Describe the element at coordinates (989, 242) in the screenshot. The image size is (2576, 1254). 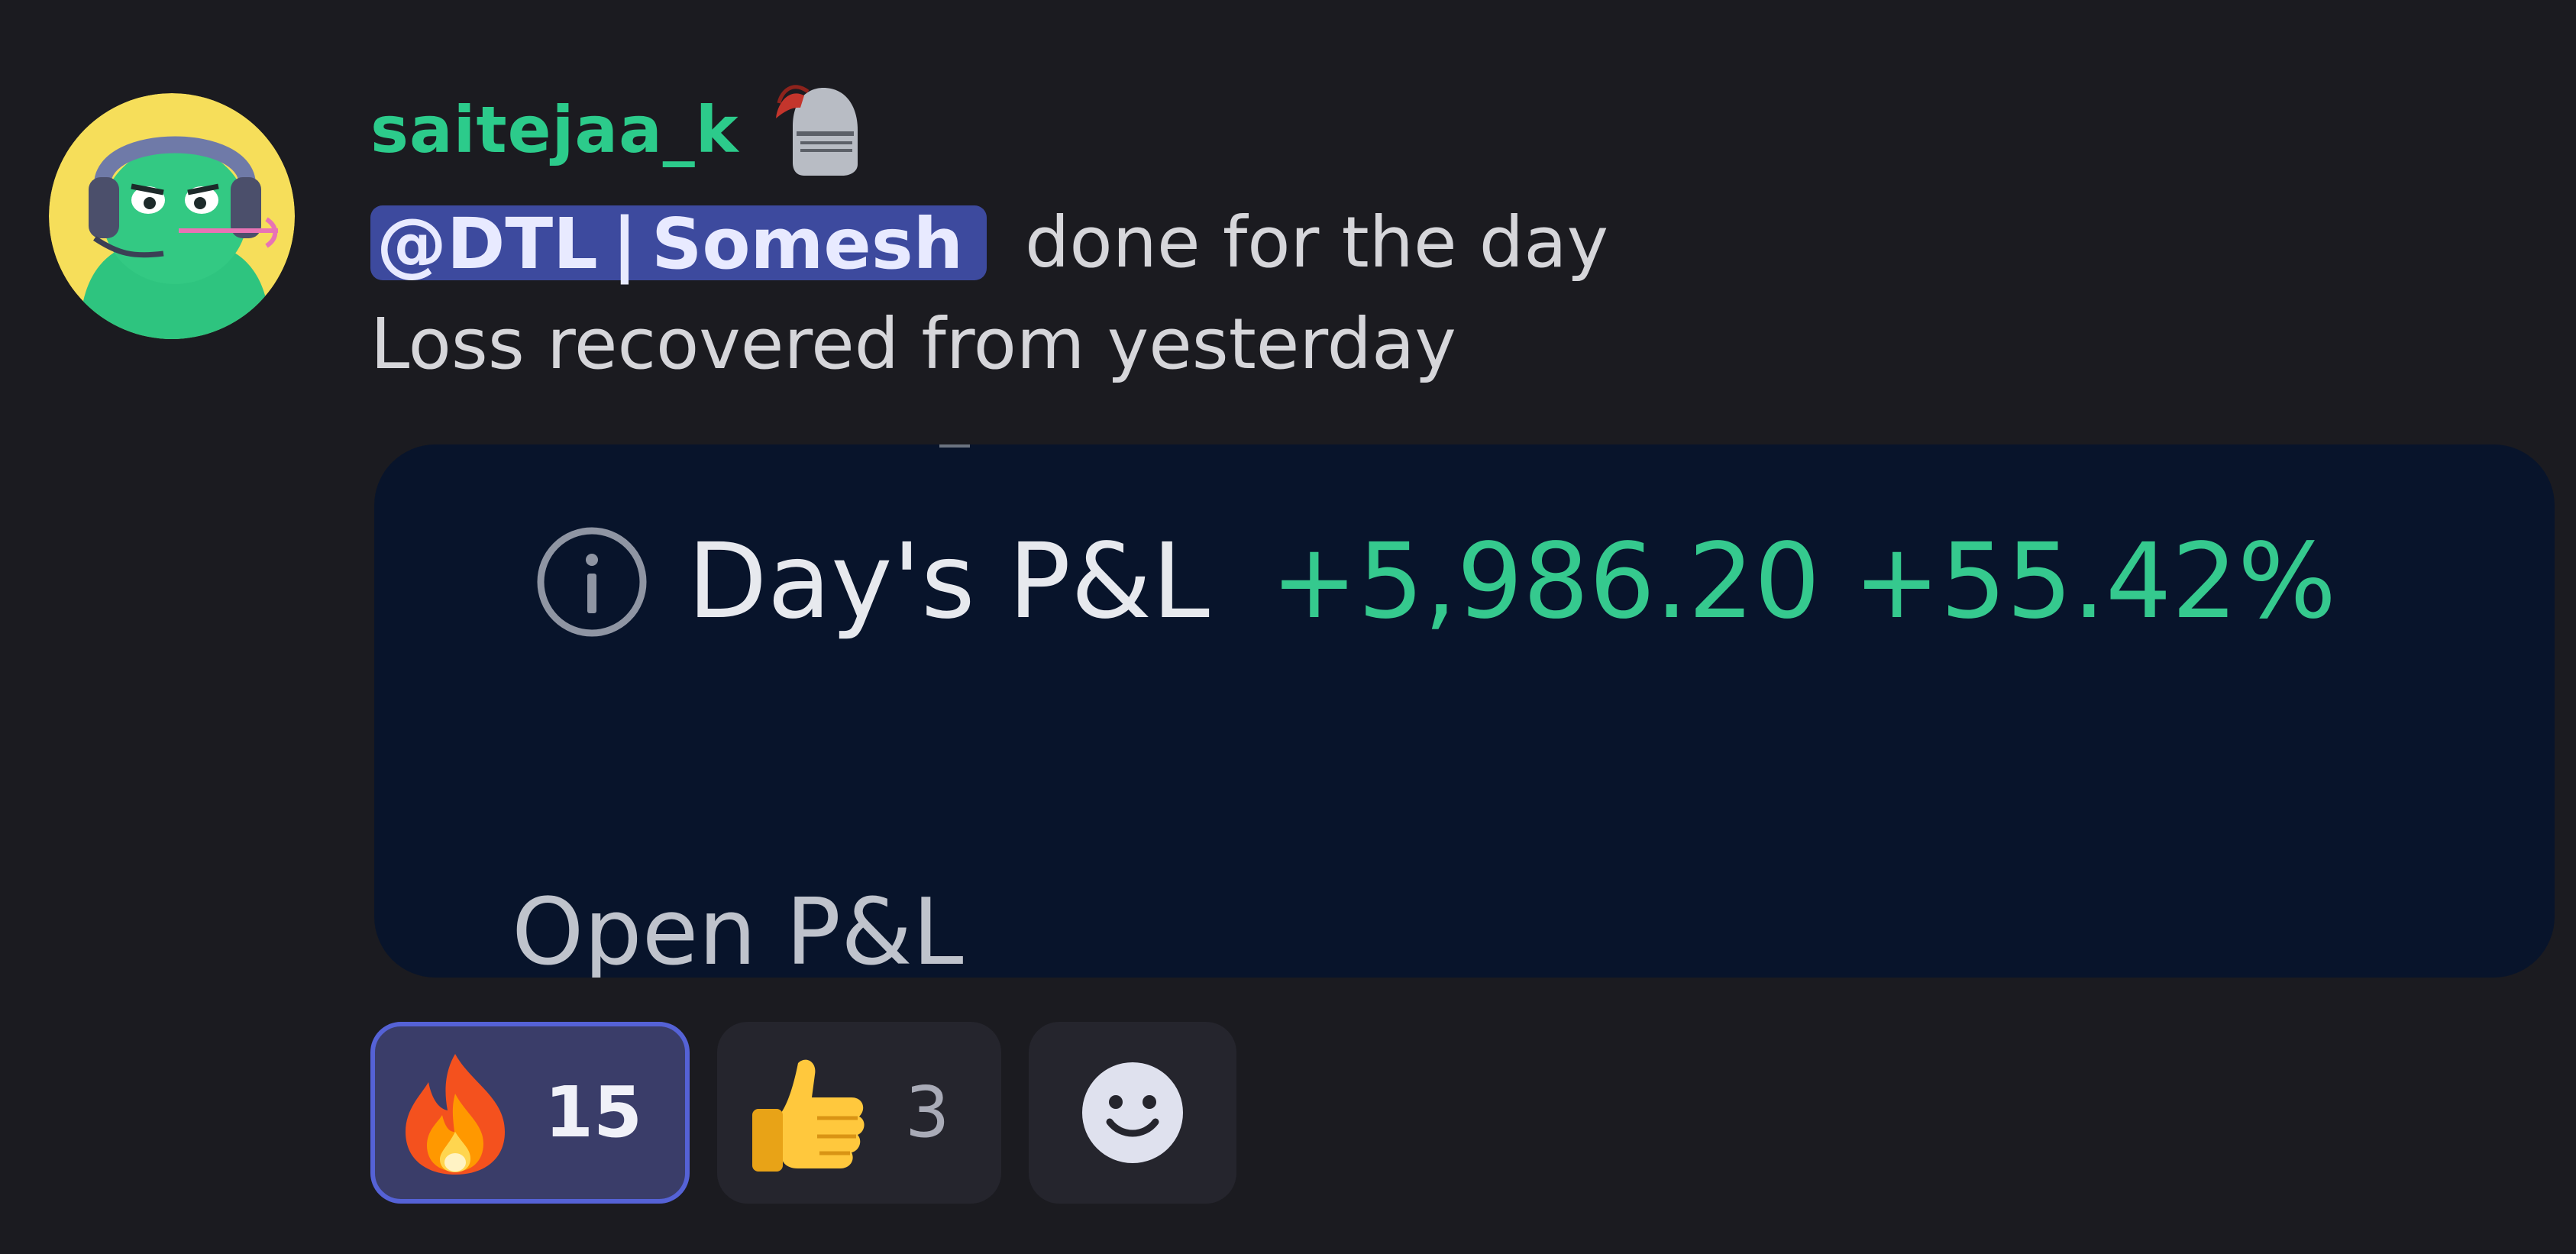
I see `message-line-1: @DTL | Somesh done for the day` at that location.